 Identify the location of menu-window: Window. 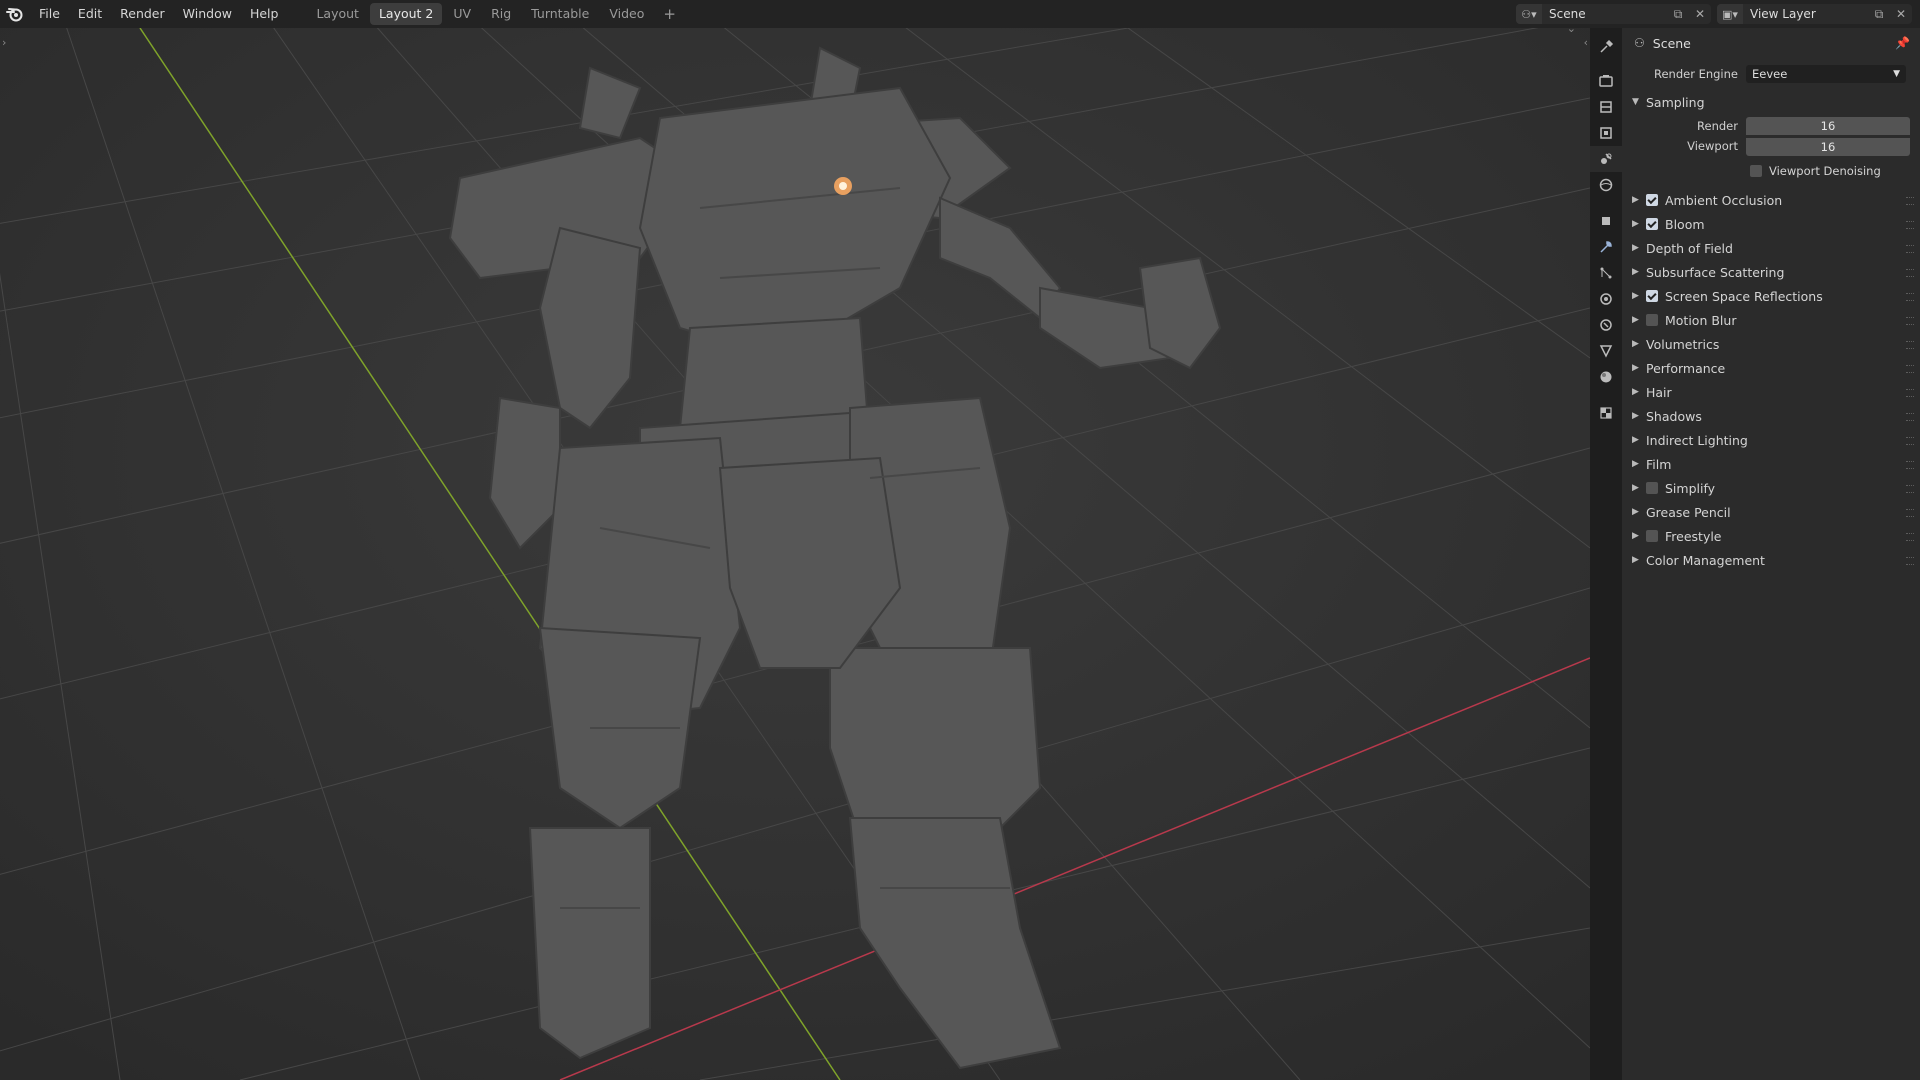
(207, 14).